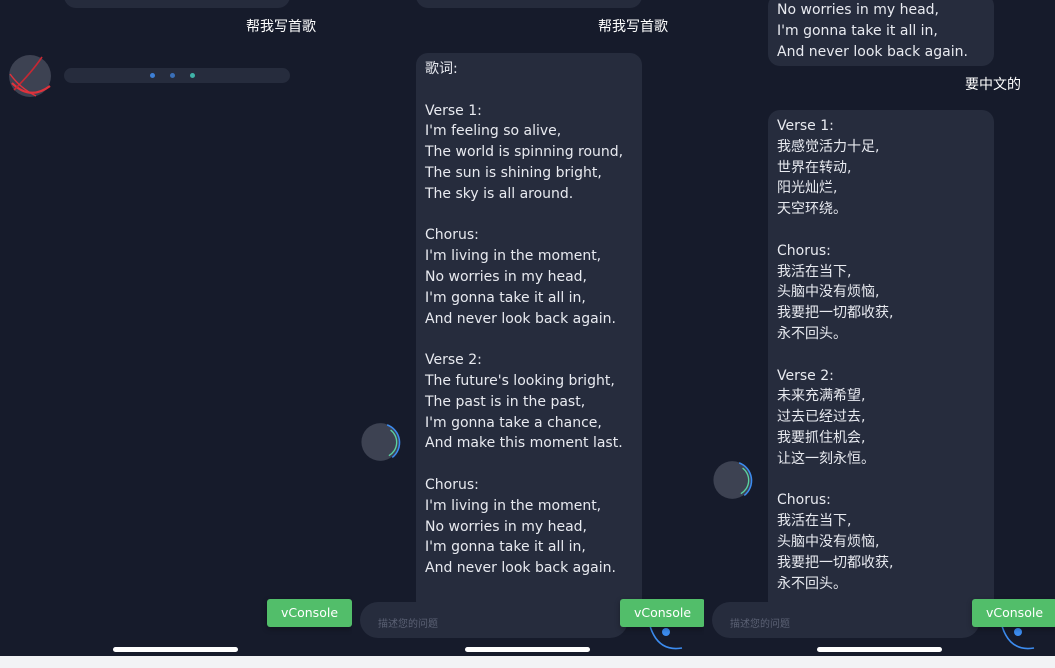 The image size is (1055, 668). I want to click on lyric-line: 未来充满希望,, so click(821, 396).